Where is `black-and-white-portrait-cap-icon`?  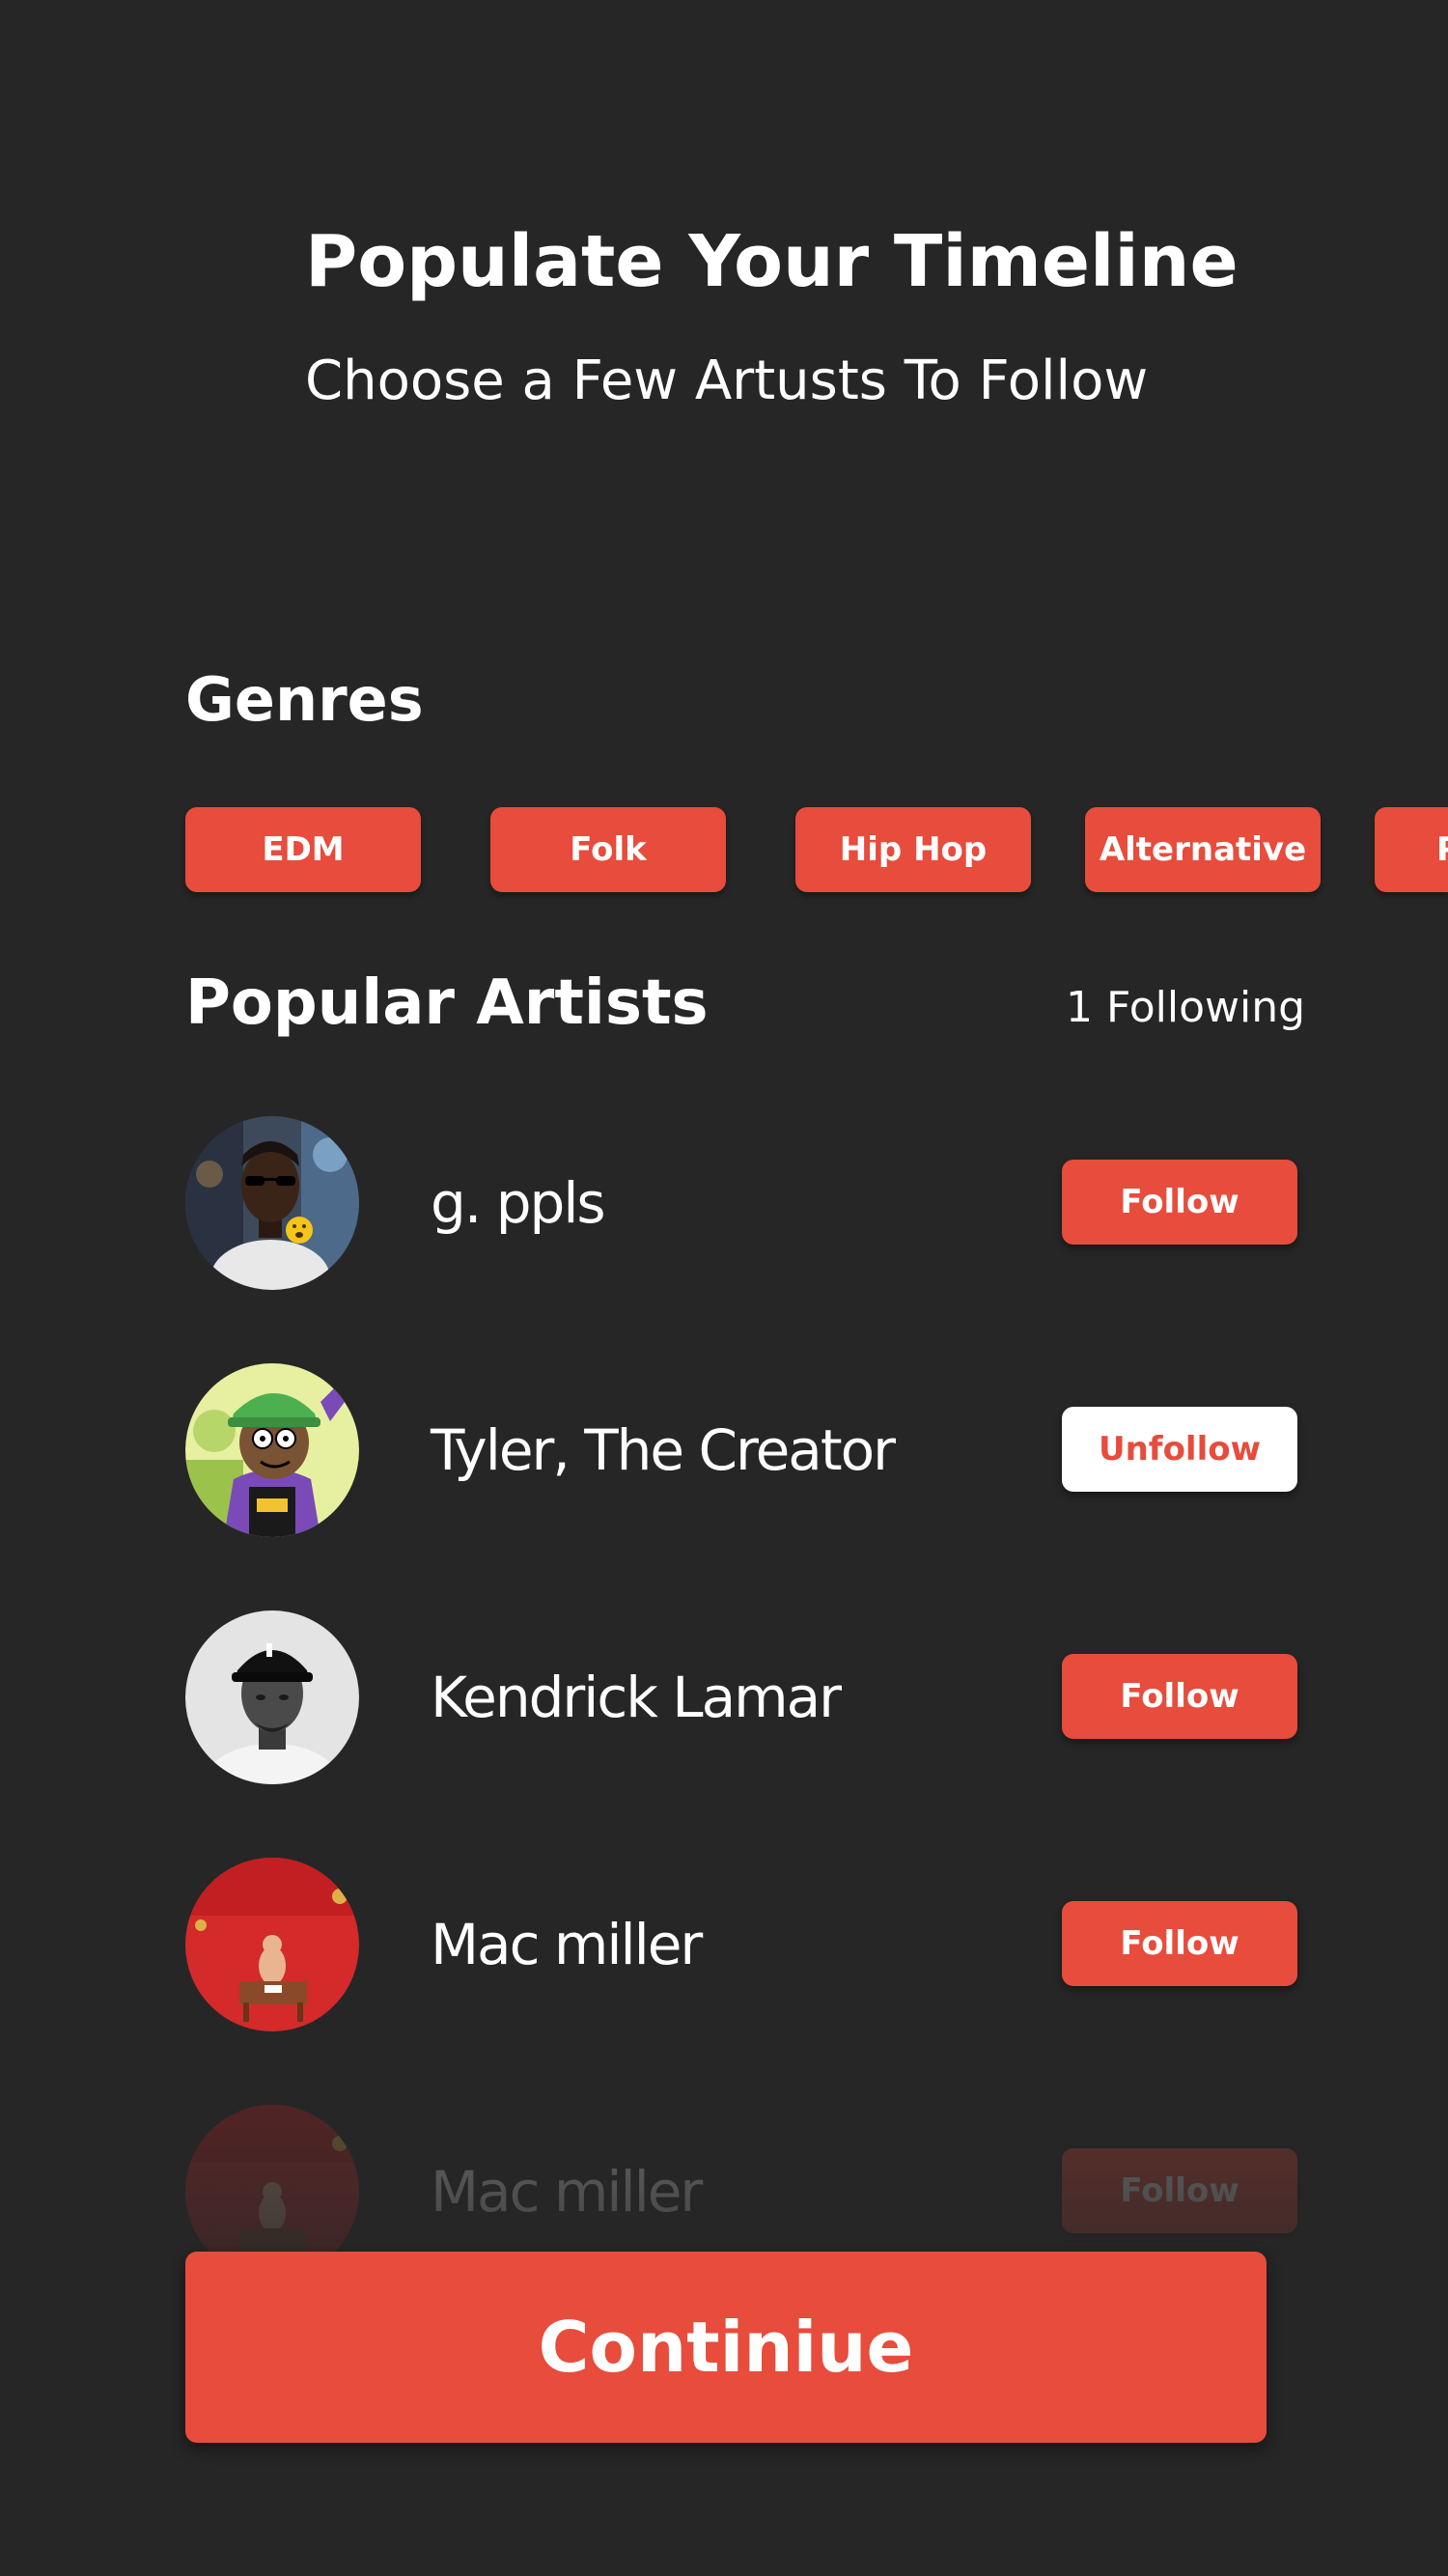
black-and-white-portrait-cap-icon is located at coordinates (272, 1697).